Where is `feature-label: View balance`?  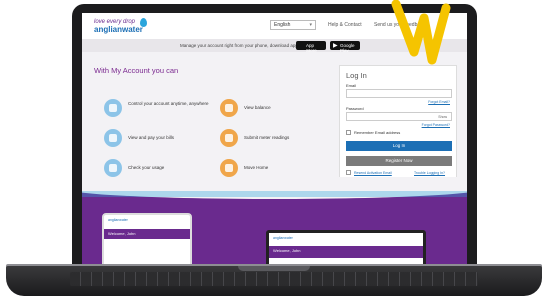
feature-label: View balance is located at coordinates (257, 107).